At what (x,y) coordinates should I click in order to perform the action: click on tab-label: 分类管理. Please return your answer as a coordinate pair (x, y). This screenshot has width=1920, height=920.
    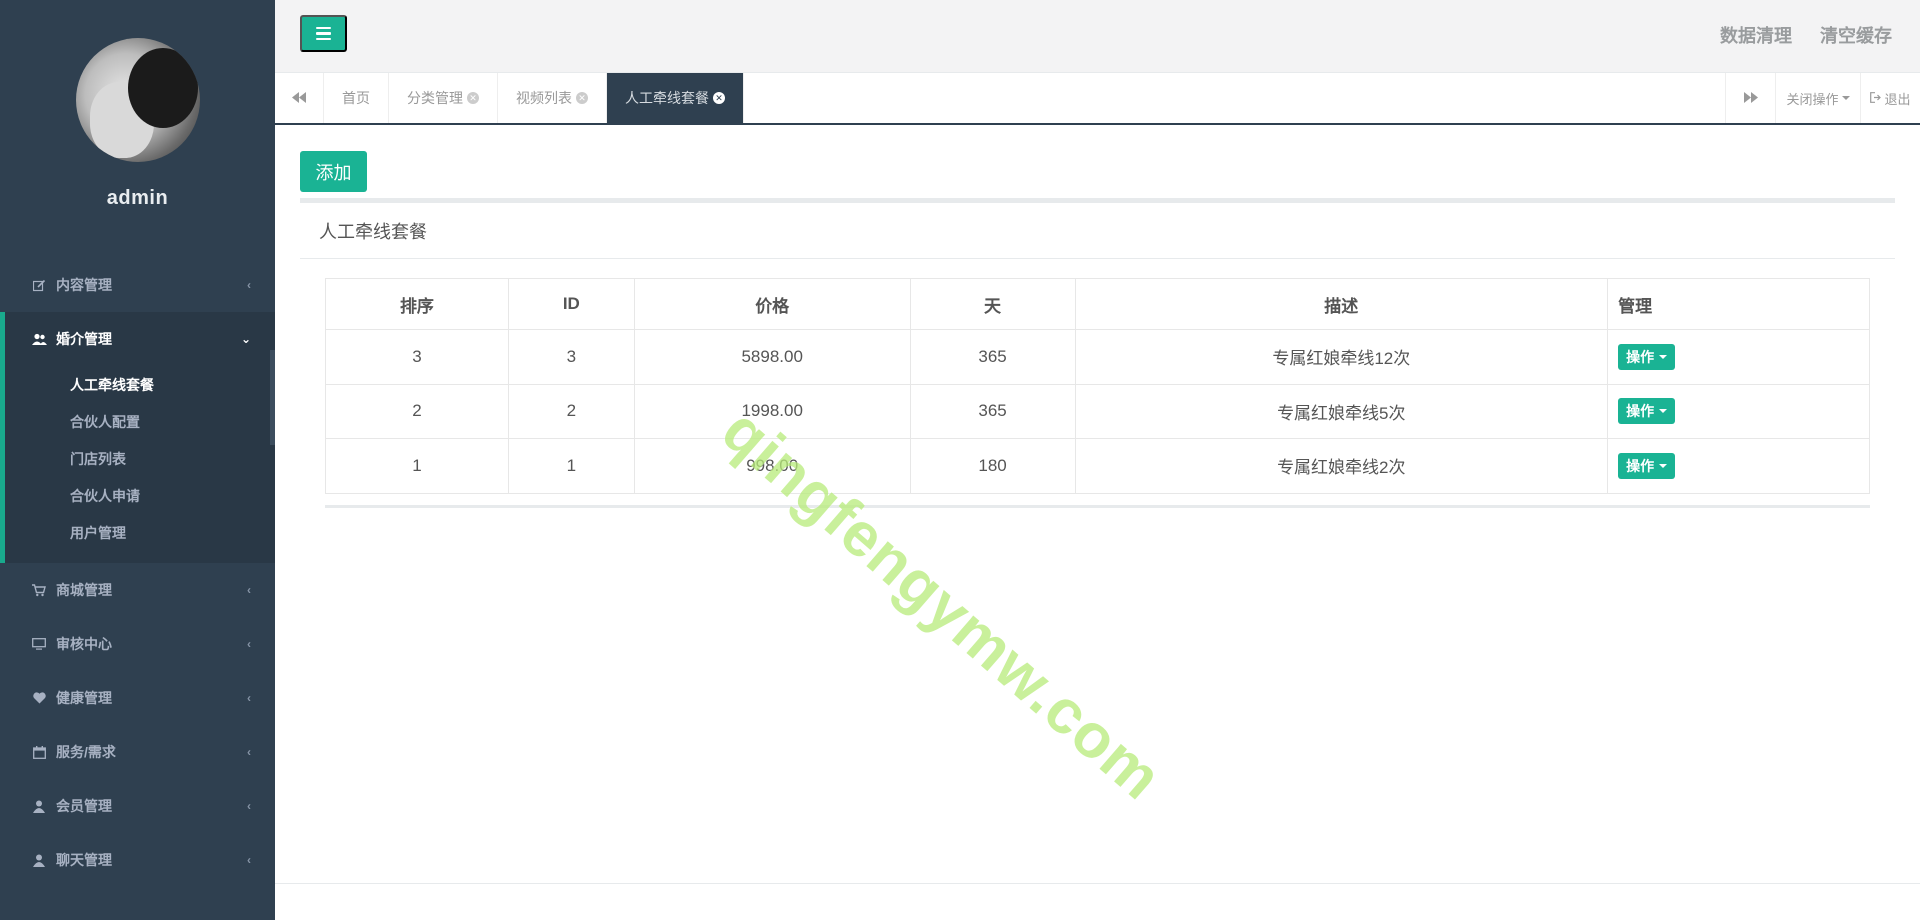
    Looking at the image, I should click on (435, 98).